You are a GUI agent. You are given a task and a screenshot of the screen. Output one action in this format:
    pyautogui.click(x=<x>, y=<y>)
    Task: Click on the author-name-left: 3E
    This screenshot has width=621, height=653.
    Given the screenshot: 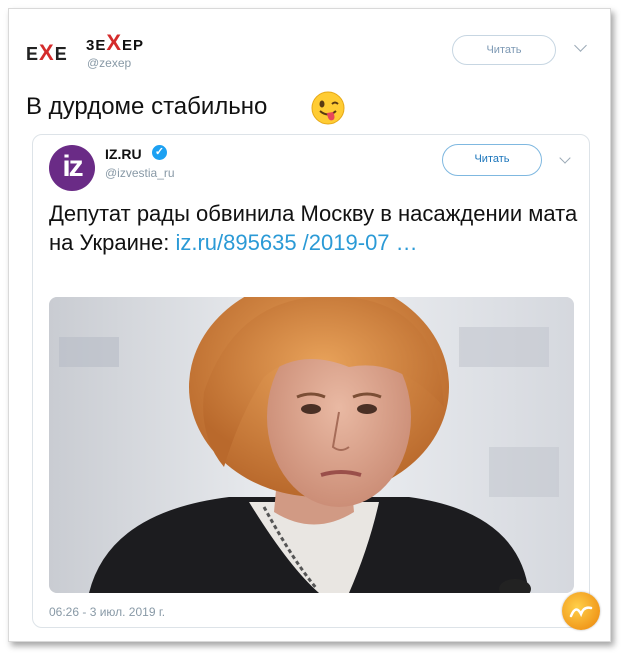 What is the action you would take?
    pyautogui.click(x=96, y=45)
    